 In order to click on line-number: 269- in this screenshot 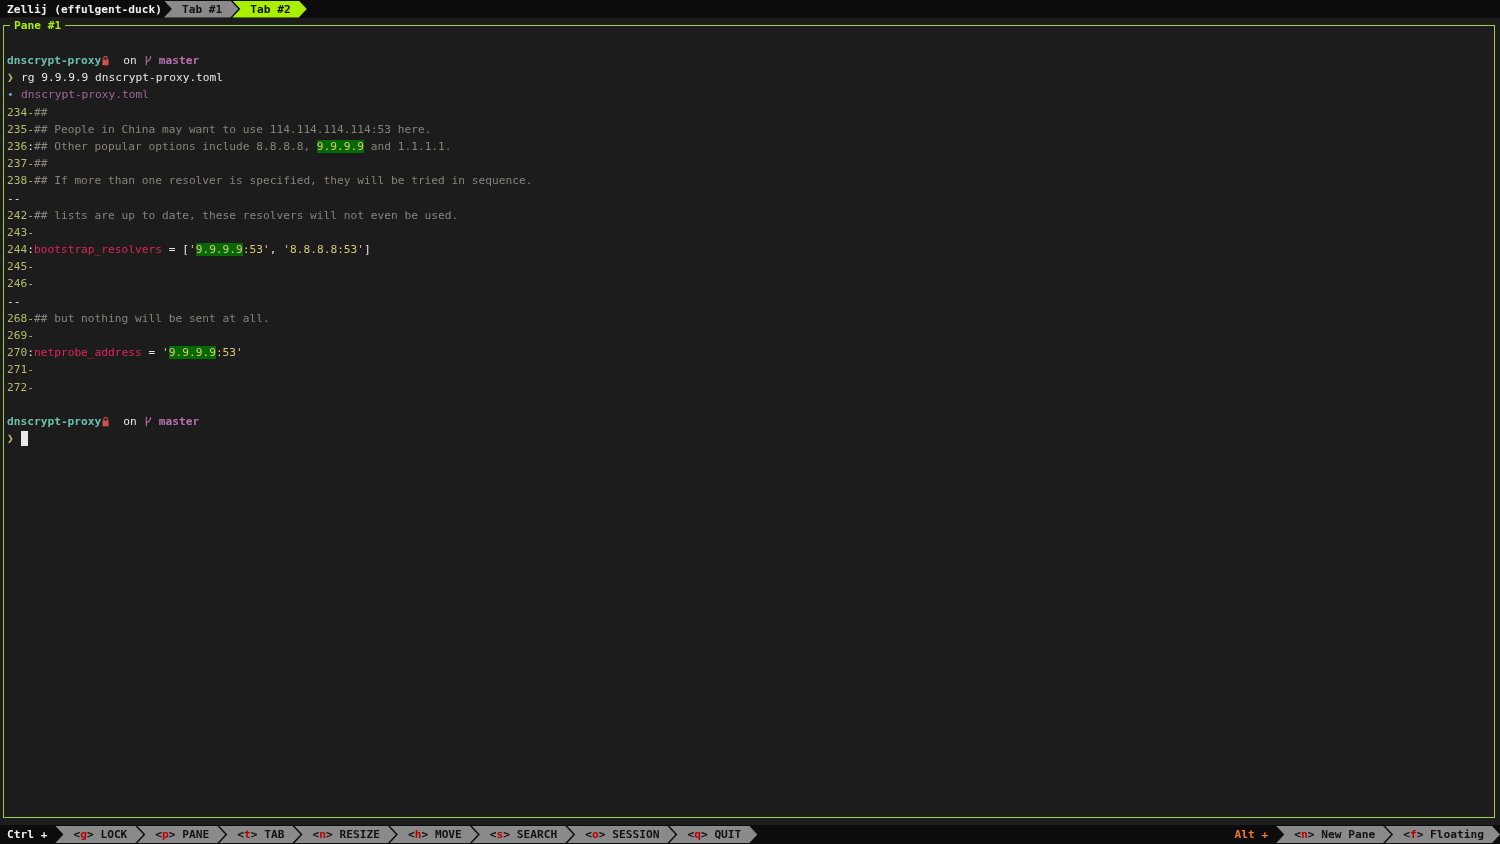, I will do `click(20, 336)`.